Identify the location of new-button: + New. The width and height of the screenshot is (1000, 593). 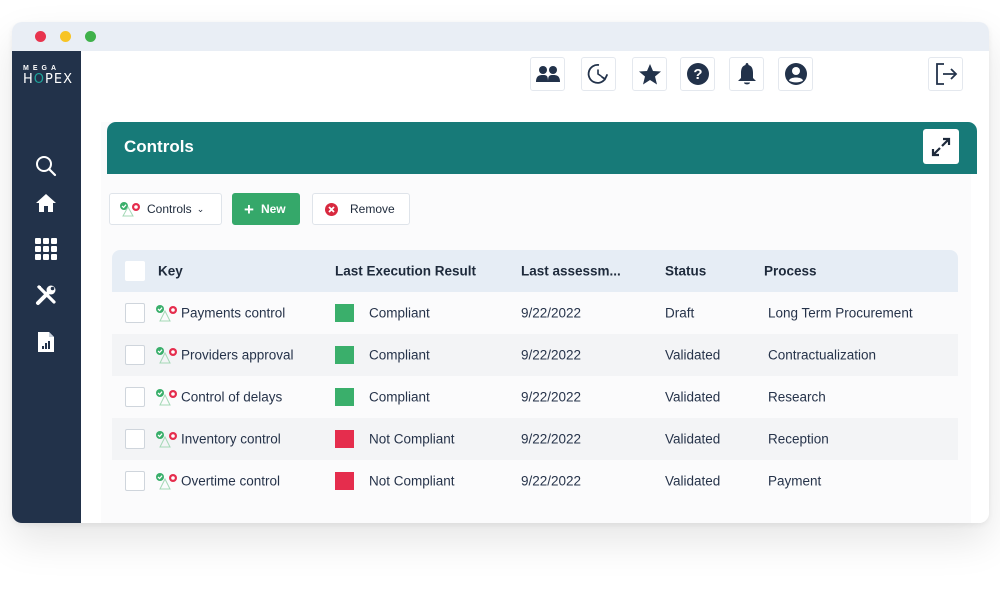
(266, 209).